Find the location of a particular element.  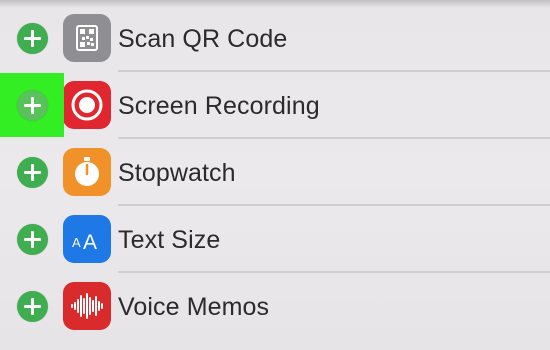

list-item-label: Text Size is located at coordinates (169, 240).